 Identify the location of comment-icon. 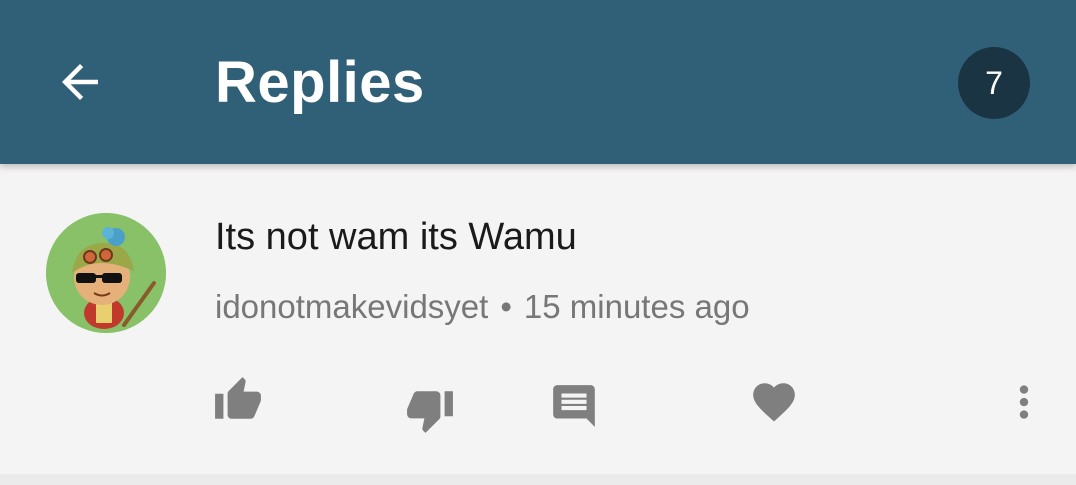
(574, 406).